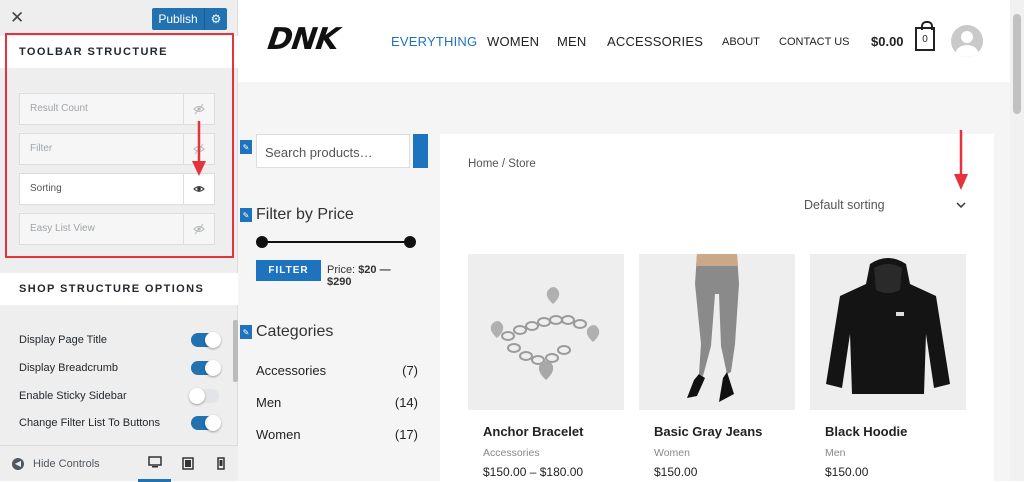 The height and width of the screenshot is (482, 1024). What do you see at coordinates (118, 18) in the screenshot?
I see `customizer-top-bar: ✕ Publish ⚙` at bounding box center [118, 18].